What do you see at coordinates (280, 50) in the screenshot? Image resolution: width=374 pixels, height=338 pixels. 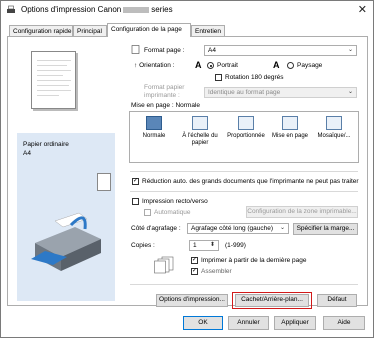 I see `format-page-select: A4 ⌄` at bounding box center [280, 50].